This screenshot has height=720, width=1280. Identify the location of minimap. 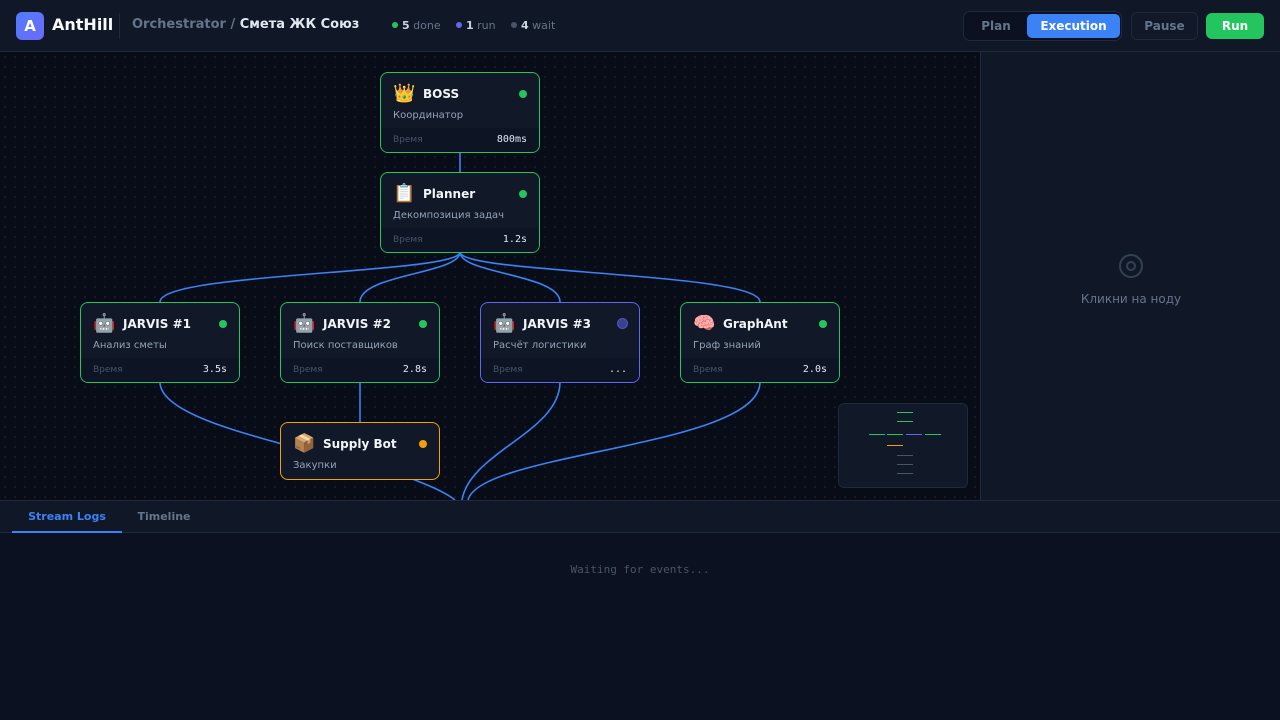
(903, 445).